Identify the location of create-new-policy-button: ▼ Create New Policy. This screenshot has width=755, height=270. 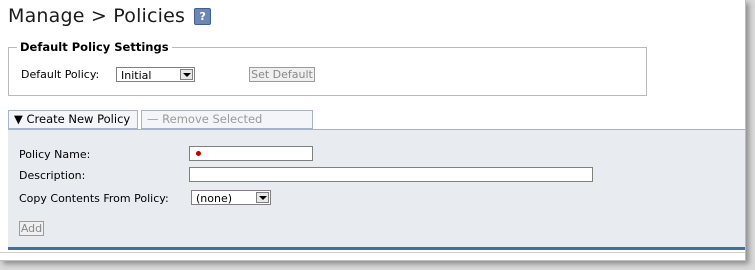
(73, 119).